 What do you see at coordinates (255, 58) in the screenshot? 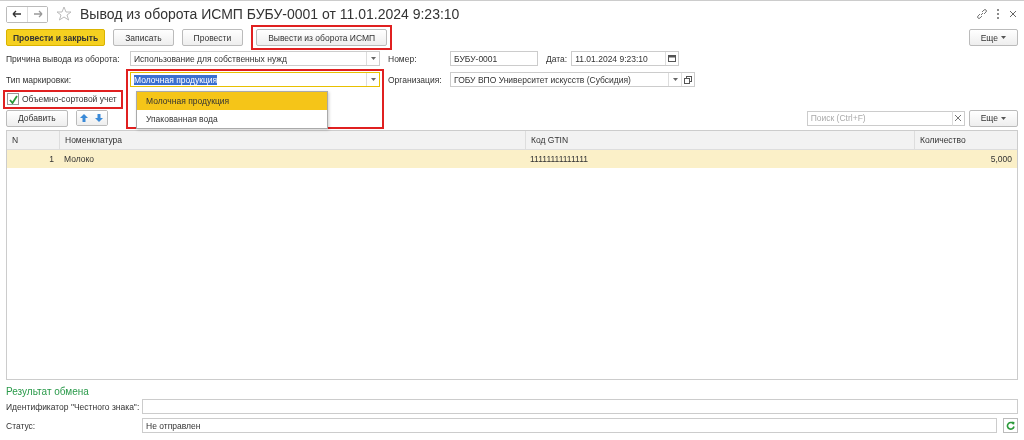
I see `reason-field: Использование для собственных нужд` at bounding box center [255, 58].